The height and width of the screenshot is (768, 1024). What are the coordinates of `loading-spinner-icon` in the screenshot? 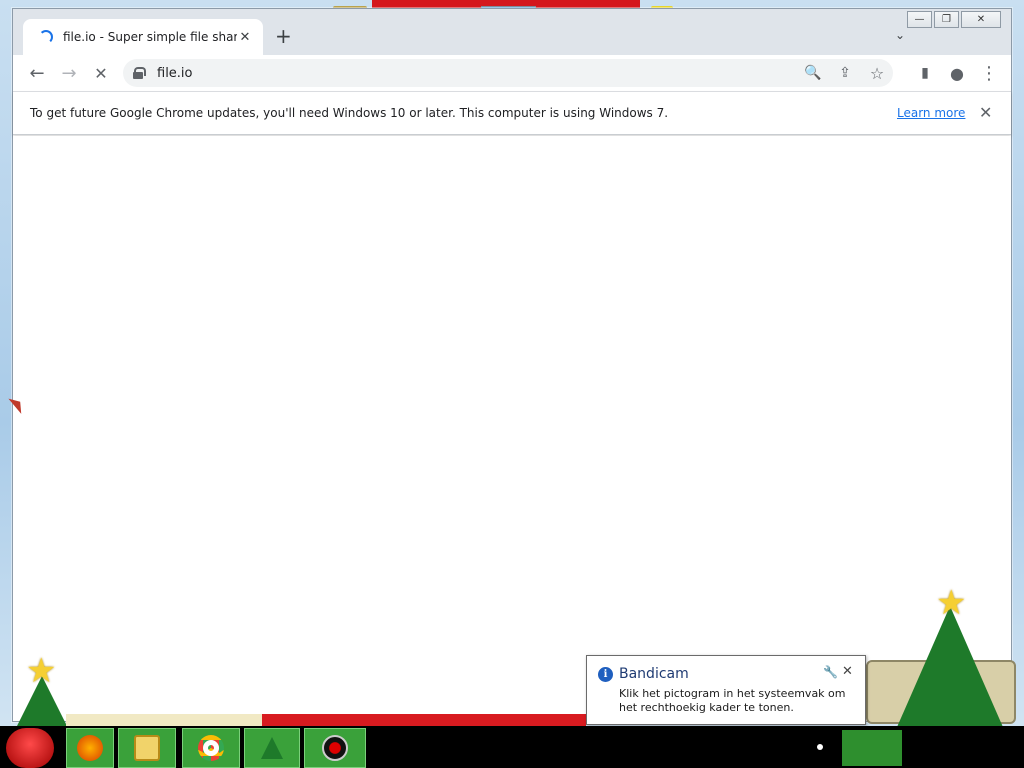 It's located at (46, 37).